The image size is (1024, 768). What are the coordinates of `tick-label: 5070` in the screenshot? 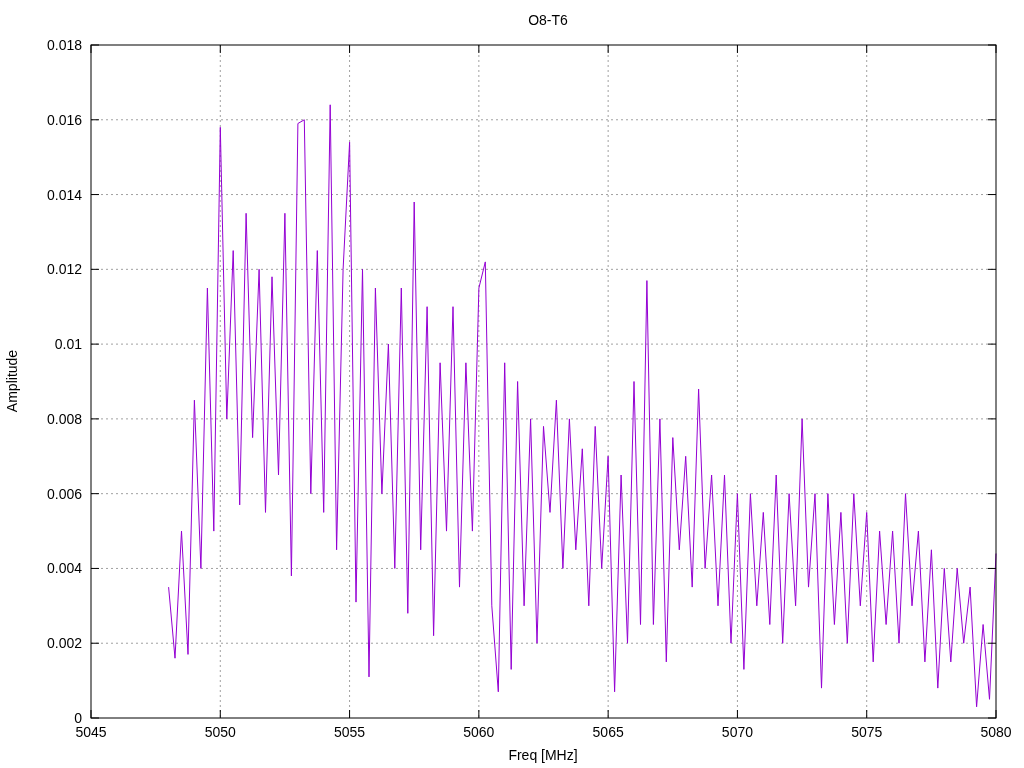 It's located at (737, 732).